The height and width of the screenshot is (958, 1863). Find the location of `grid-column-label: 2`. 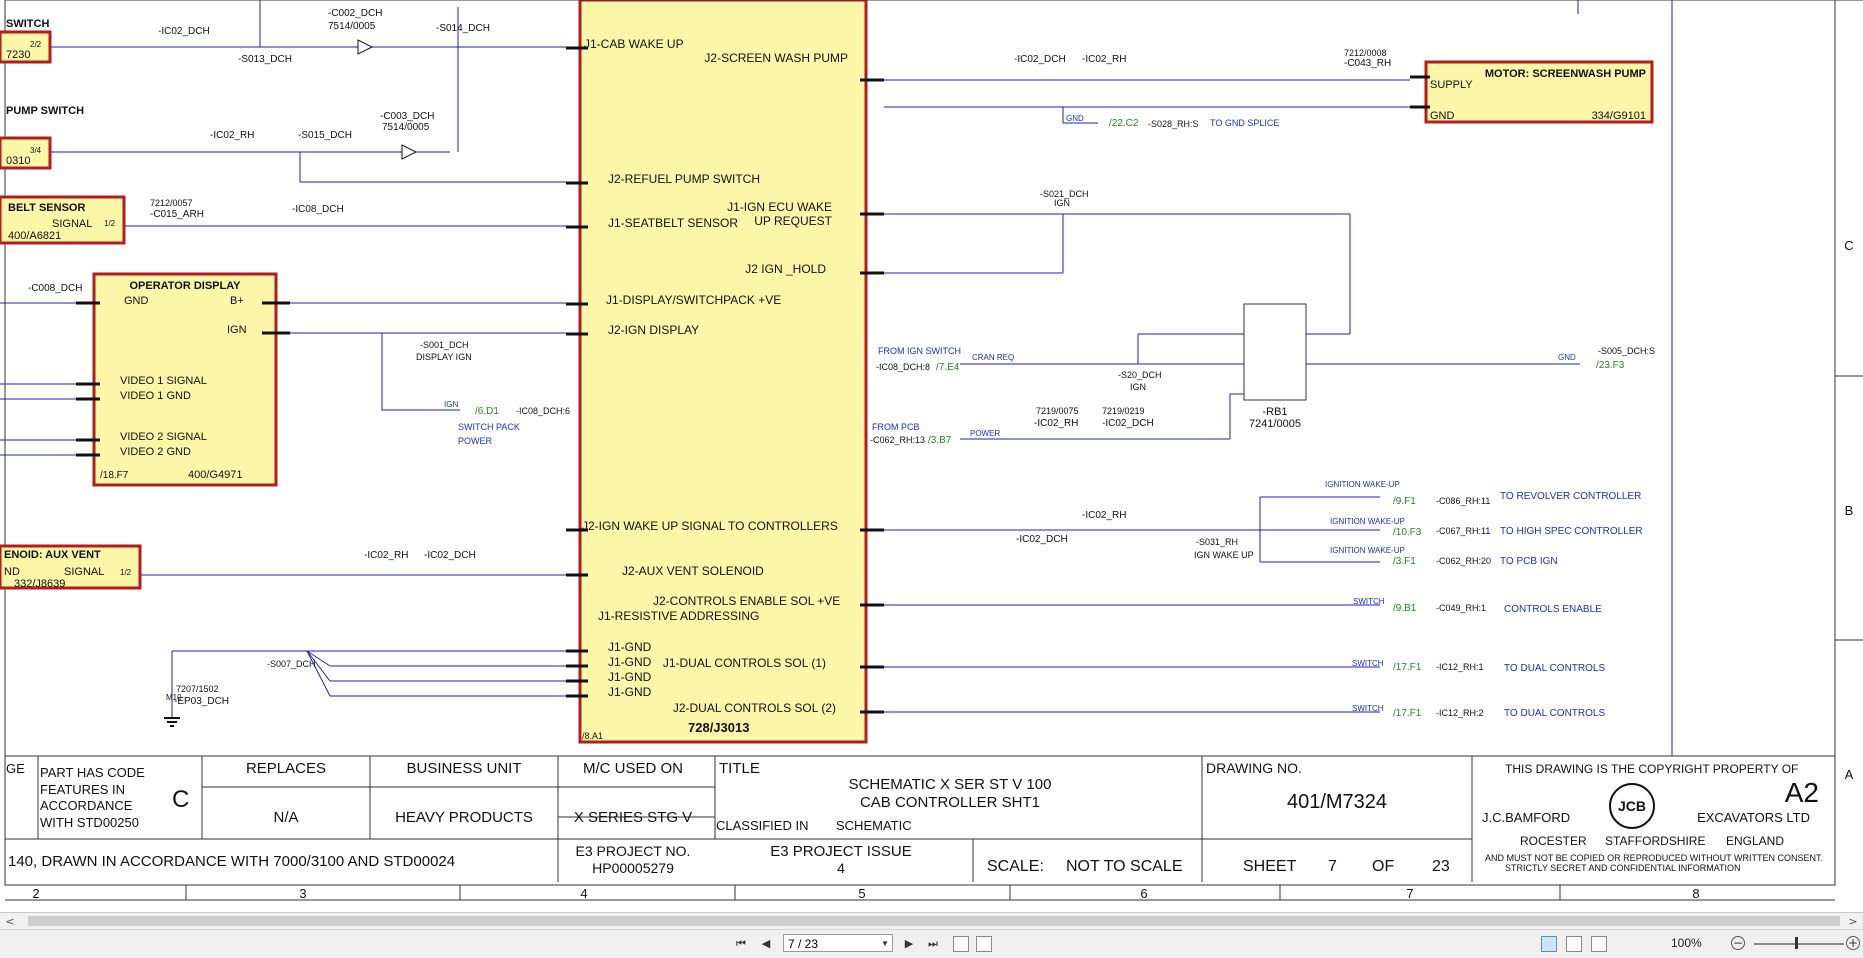

grid-column-label: 2 is located at coordinates (35, 893).